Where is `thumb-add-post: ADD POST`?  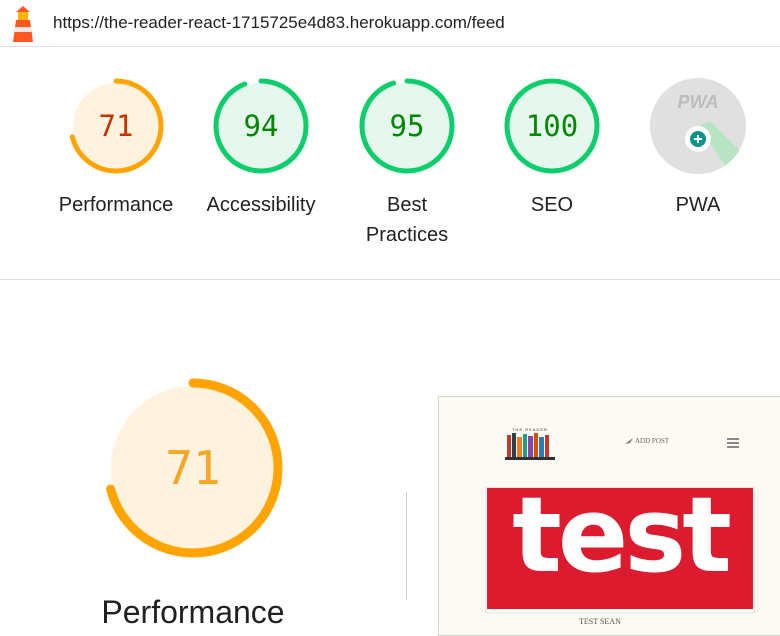 thumb-add-post: ADD POST is located at coordinates (647, 441).